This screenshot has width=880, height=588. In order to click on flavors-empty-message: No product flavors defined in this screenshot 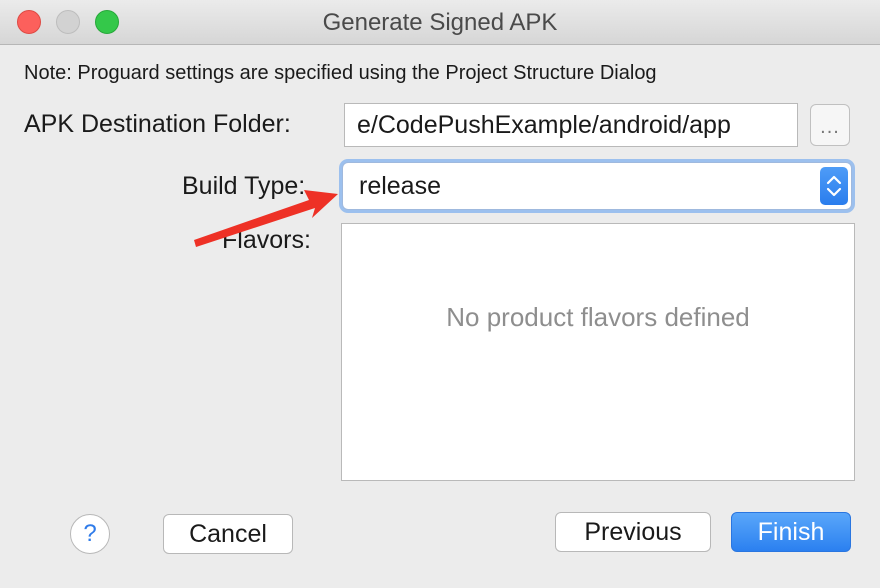, I will do `click(598, 317)`.